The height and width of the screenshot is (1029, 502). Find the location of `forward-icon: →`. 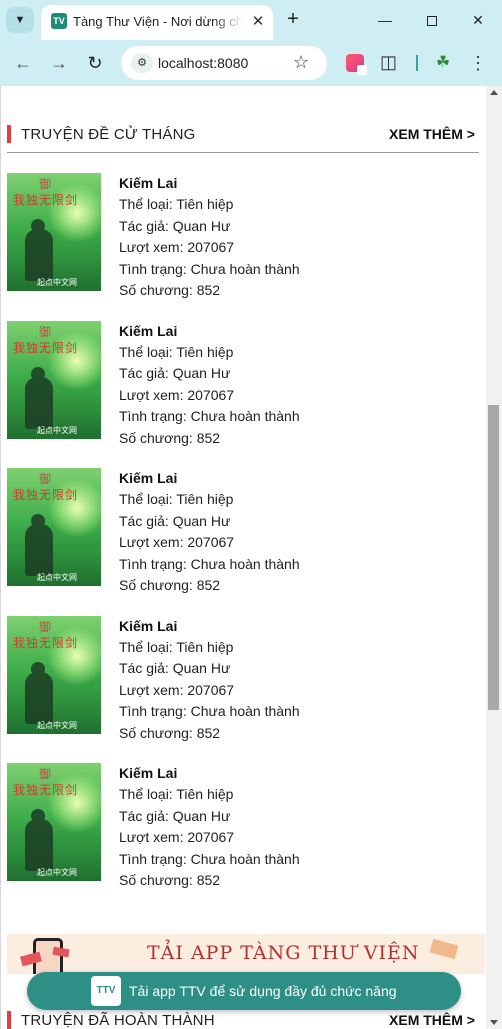

forward-icon: → is located at coordinates (59, 63).